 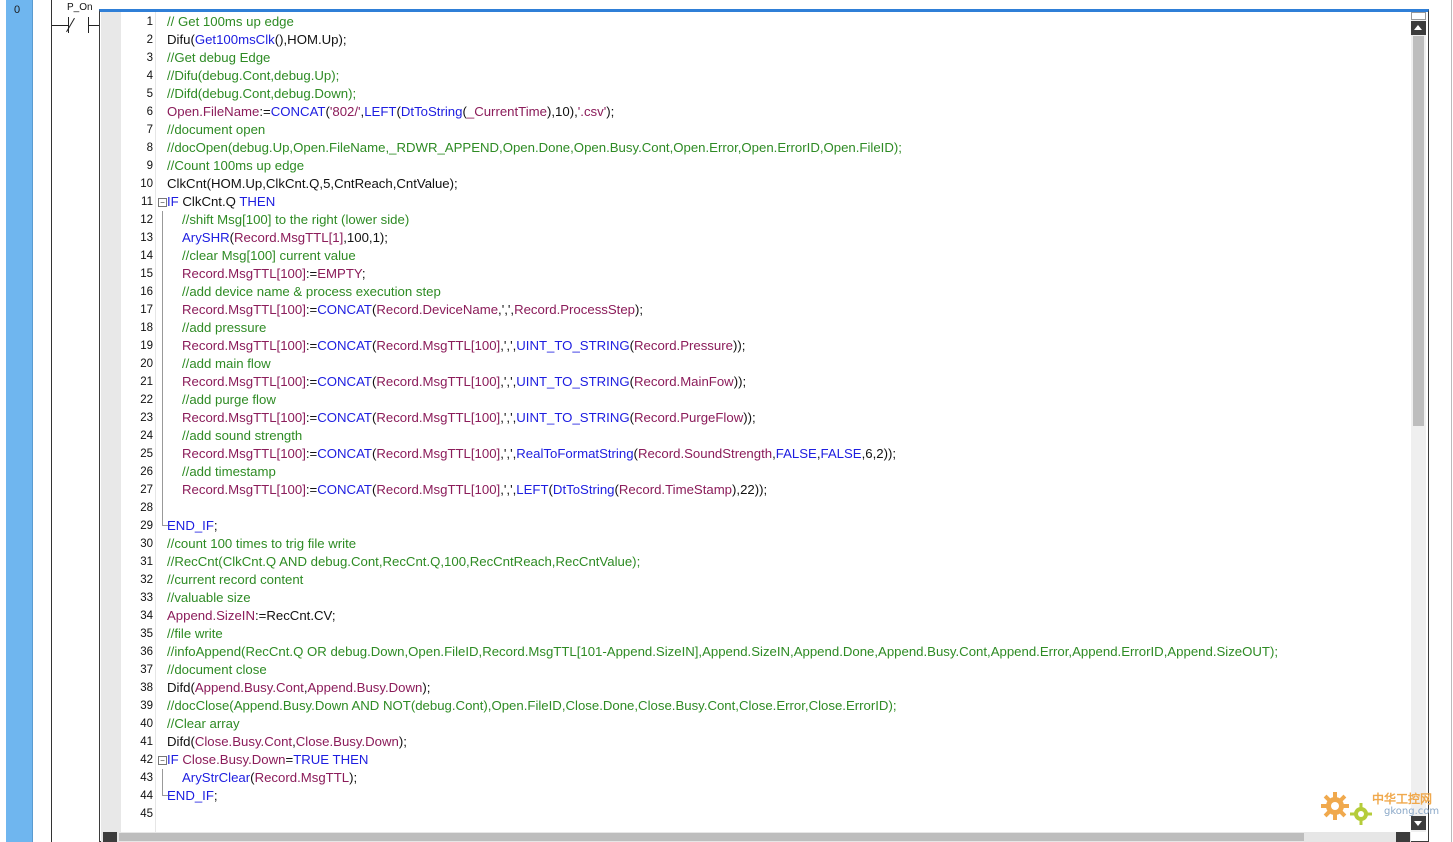 I want to click on scroll-right-arrow-icon, so click(x=1403, y=837).